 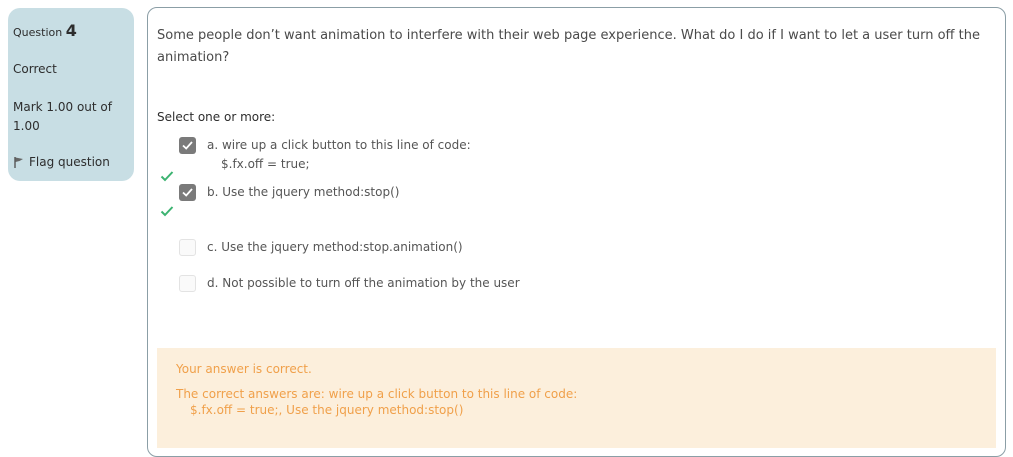 What do you see at coordinates (187, 247) in the screenshot?
I see `checkbox-c` at bounding box center [187, 247].